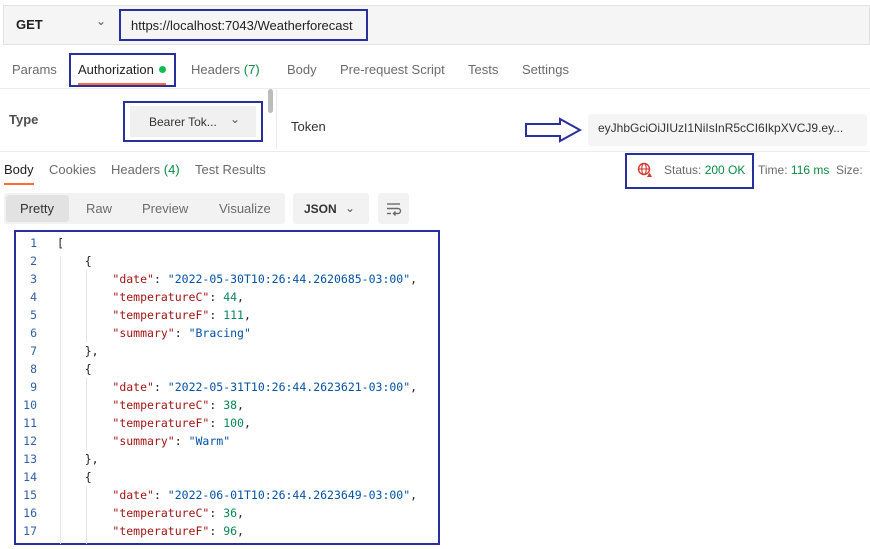  What do you see at coordinates (320, 209) in the screenshot?
I see `format-label: JSON` at bounding box center [320, 209].